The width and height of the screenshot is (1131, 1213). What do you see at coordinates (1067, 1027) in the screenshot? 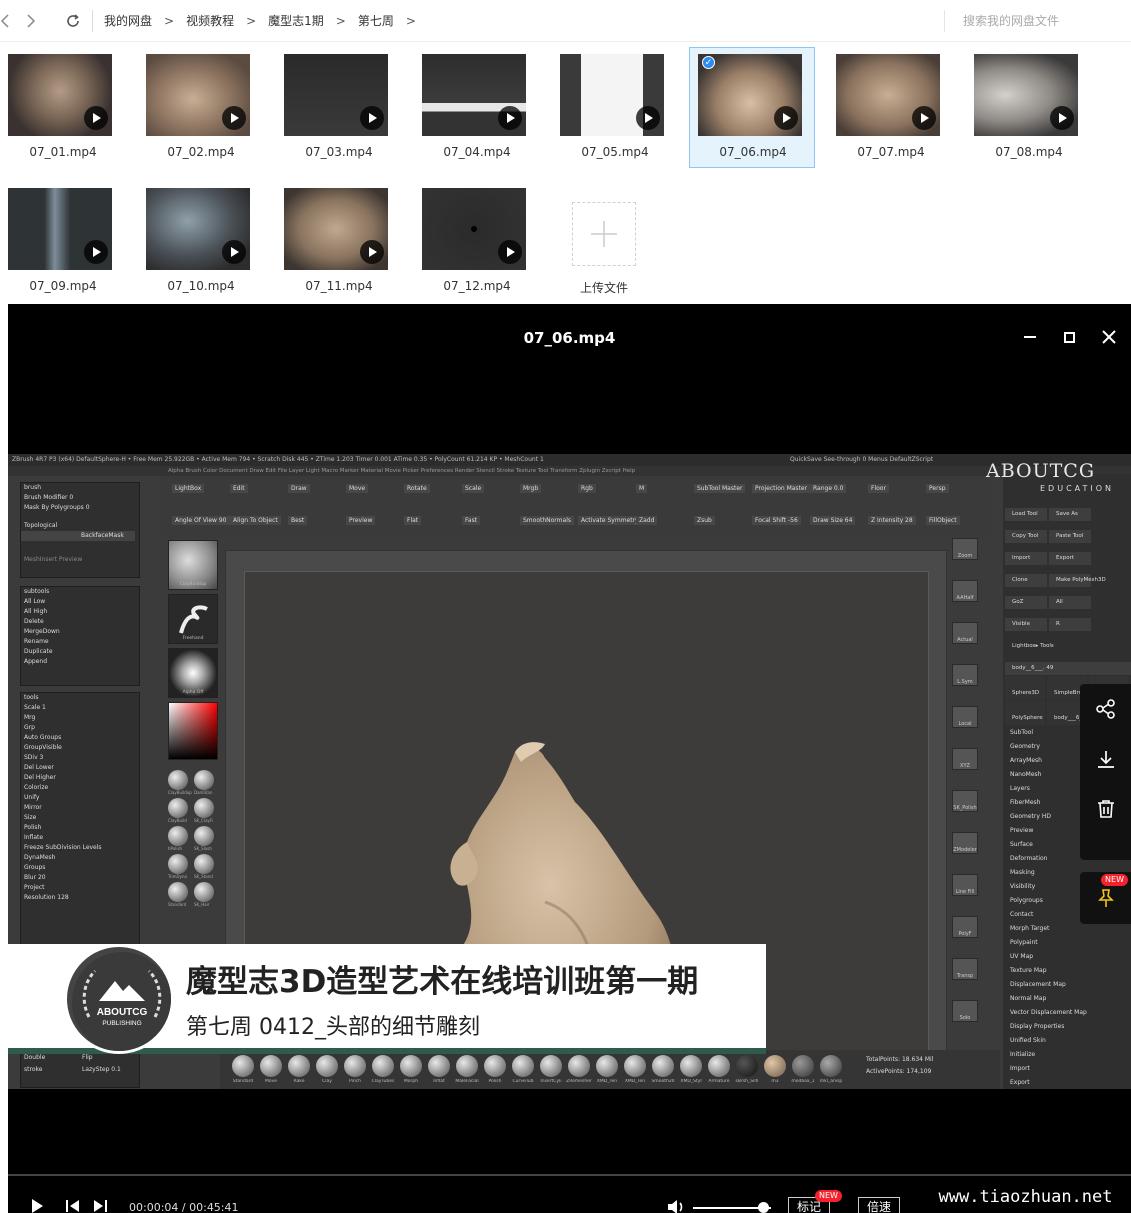
I see `zb-tool-menu-item: Display Properties` at bounding box center [1067, 1027].